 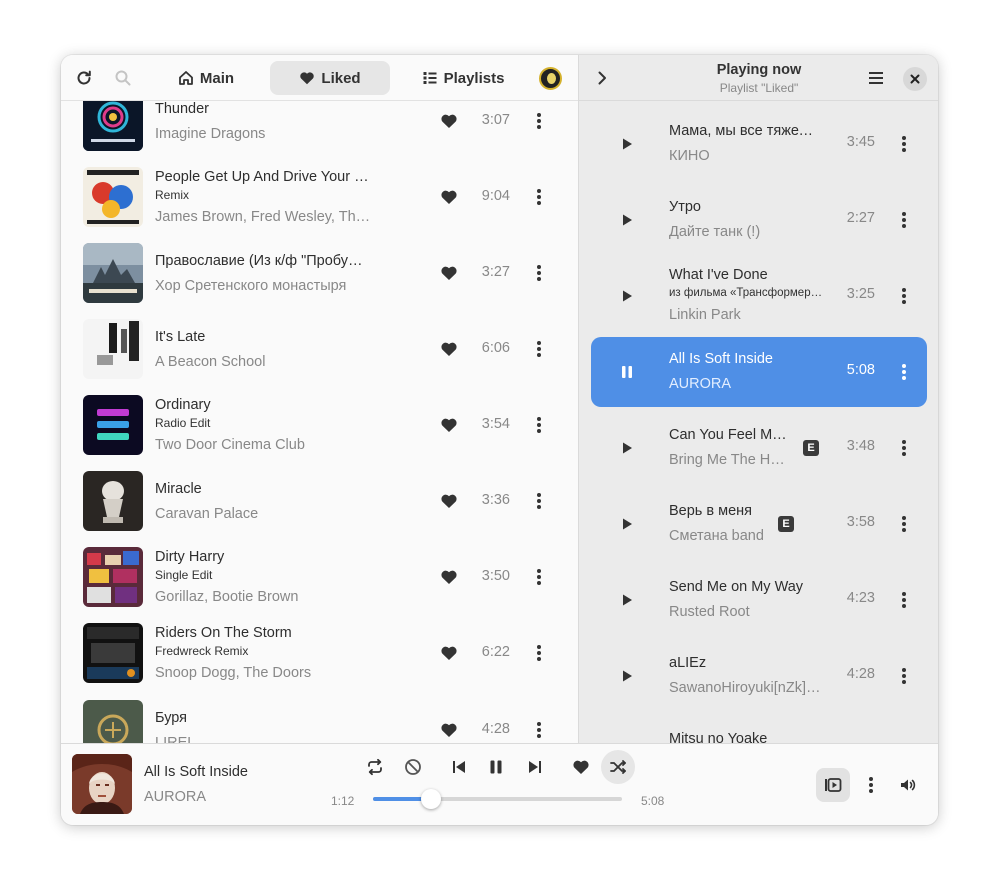 What do you see at coordinates (463, 78) in the screenshot?
I see `tab-playlists: Playlists` at bounding box center [463, 78].